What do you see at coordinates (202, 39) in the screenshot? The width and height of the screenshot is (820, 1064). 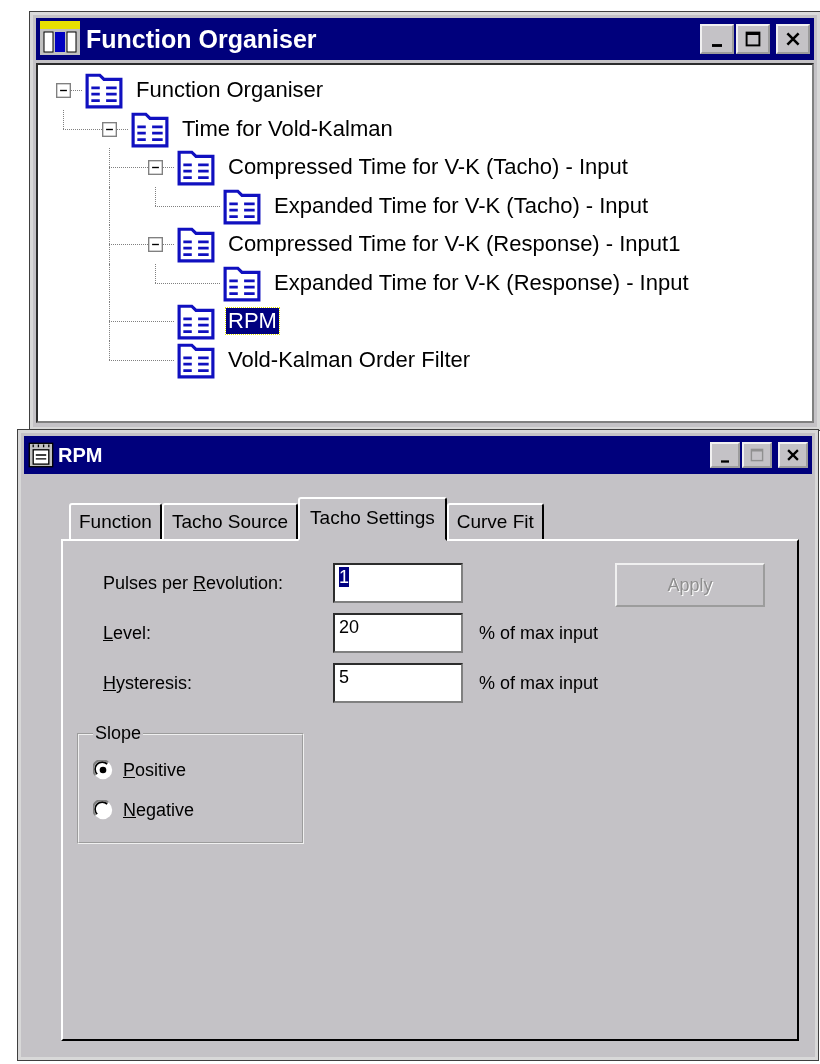 I see `window-title: Function Organiser` at bounding box center [202, 39].